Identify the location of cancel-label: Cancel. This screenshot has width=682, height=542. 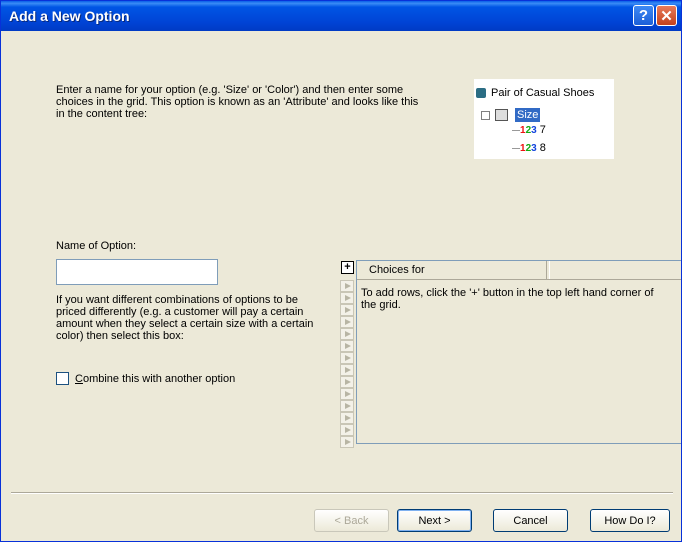
(530, 520).